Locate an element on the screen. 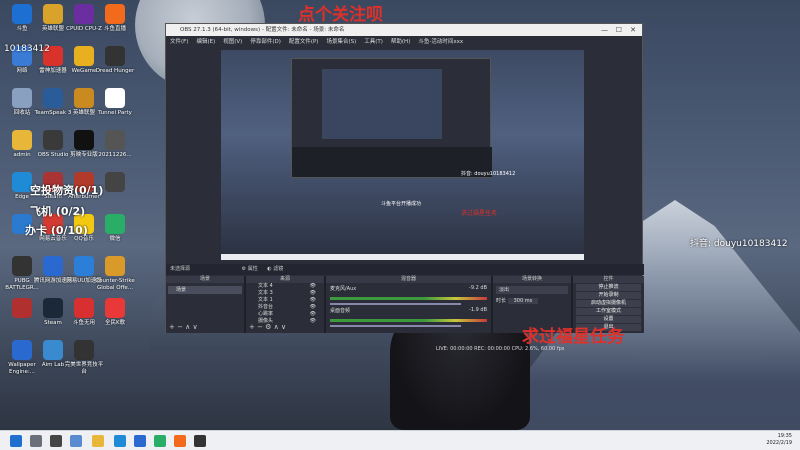 The width and height of the screenshot is (800, 450). desktop-icon-label: 微信 is located at coordinates (115, 239).